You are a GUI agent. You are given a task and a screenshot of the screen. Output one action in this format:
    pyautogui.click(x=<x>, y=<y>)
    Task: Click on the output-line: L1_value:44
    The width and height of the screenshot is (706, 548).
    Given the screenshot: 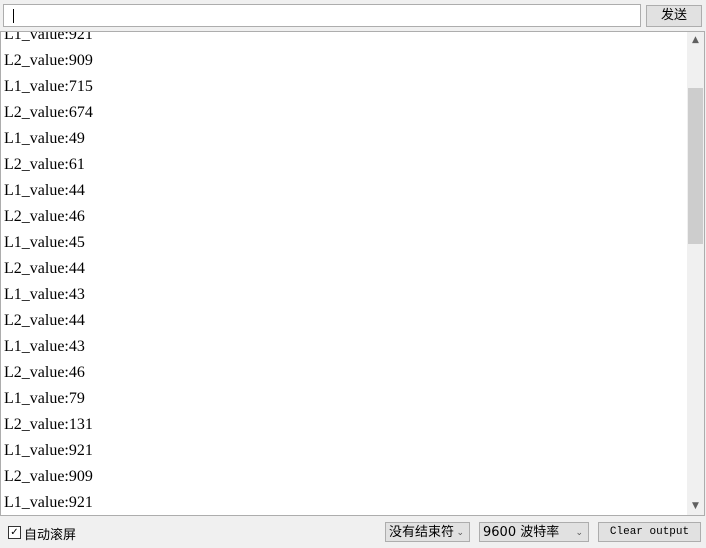 What is the action you would take?
    pyautogui.click(x=44, y=190)
    